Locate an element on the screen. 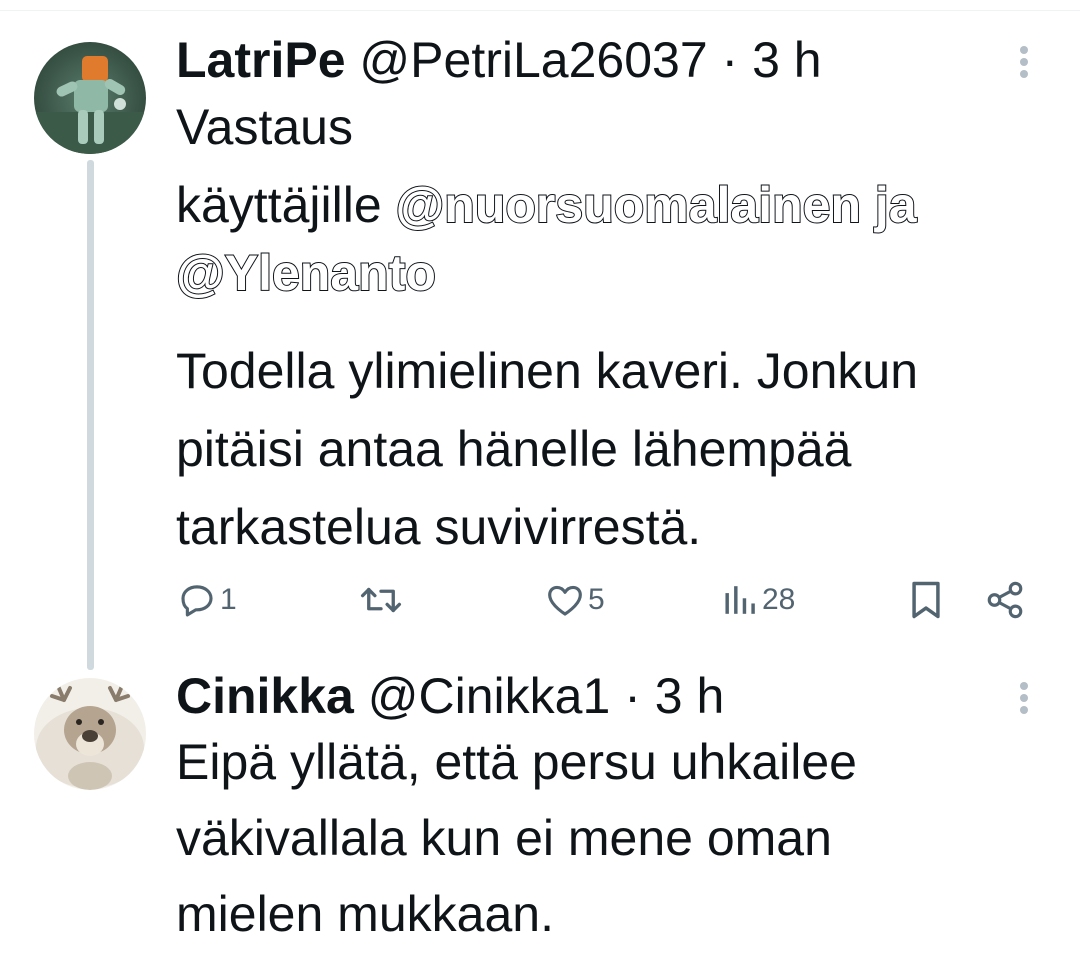  tweet-text-line: Todella ylimielinen kaveri. Jonkun is located at coordinates (547, 371).